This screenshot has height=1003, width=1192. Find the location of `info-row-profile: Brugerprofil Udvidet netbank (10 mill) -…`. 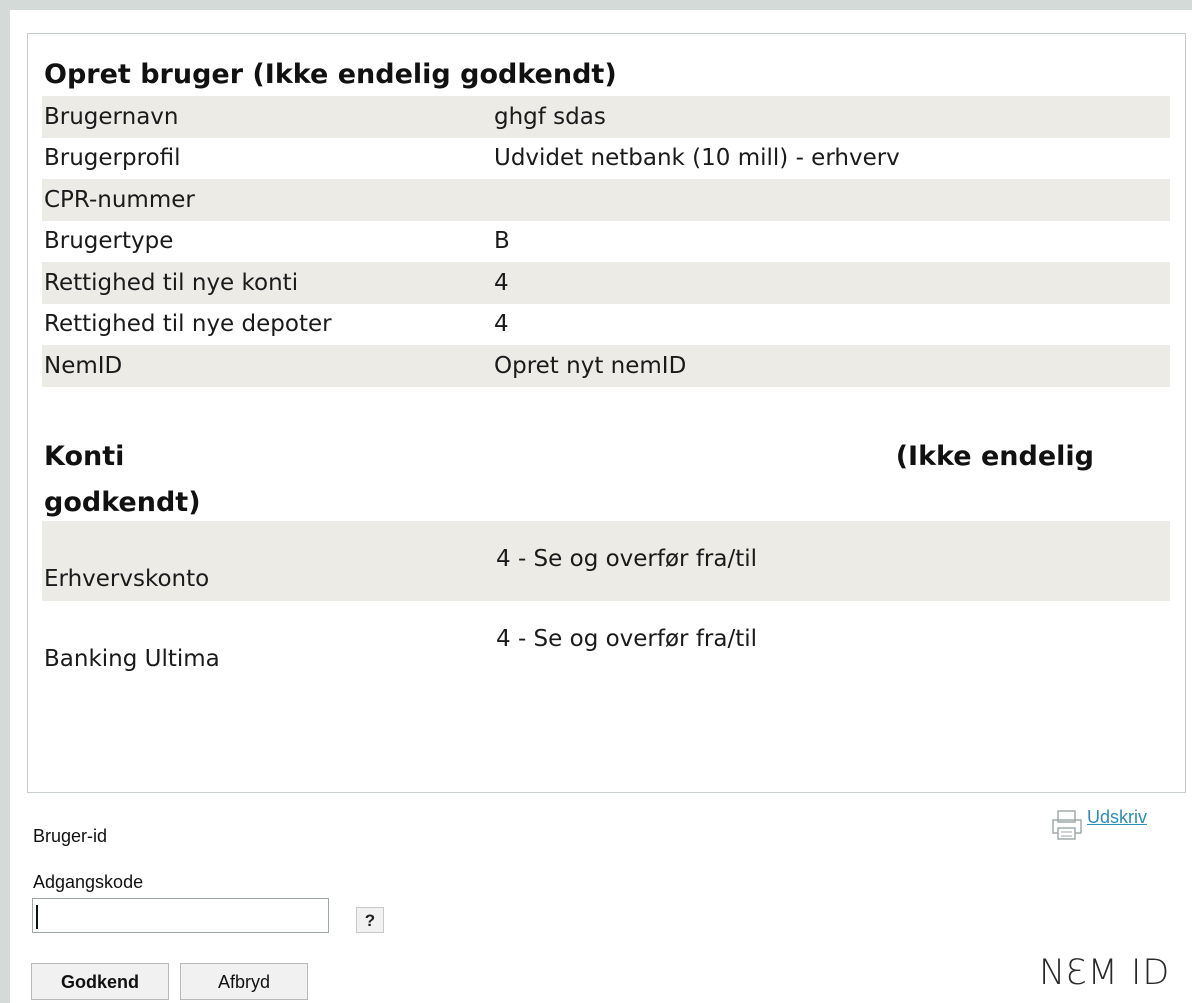

info-row-profile: Brugerprofil Udvidet netbank (10 mill) -… is located at coordinates (606, 159).